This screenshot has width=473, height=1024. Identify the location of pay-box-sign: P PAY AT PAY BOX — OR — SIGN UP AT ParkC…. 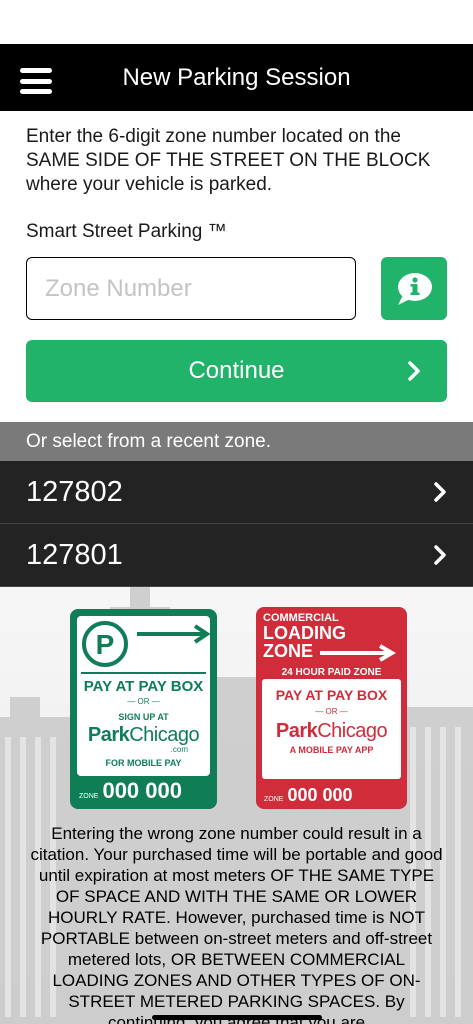
(143, 709).